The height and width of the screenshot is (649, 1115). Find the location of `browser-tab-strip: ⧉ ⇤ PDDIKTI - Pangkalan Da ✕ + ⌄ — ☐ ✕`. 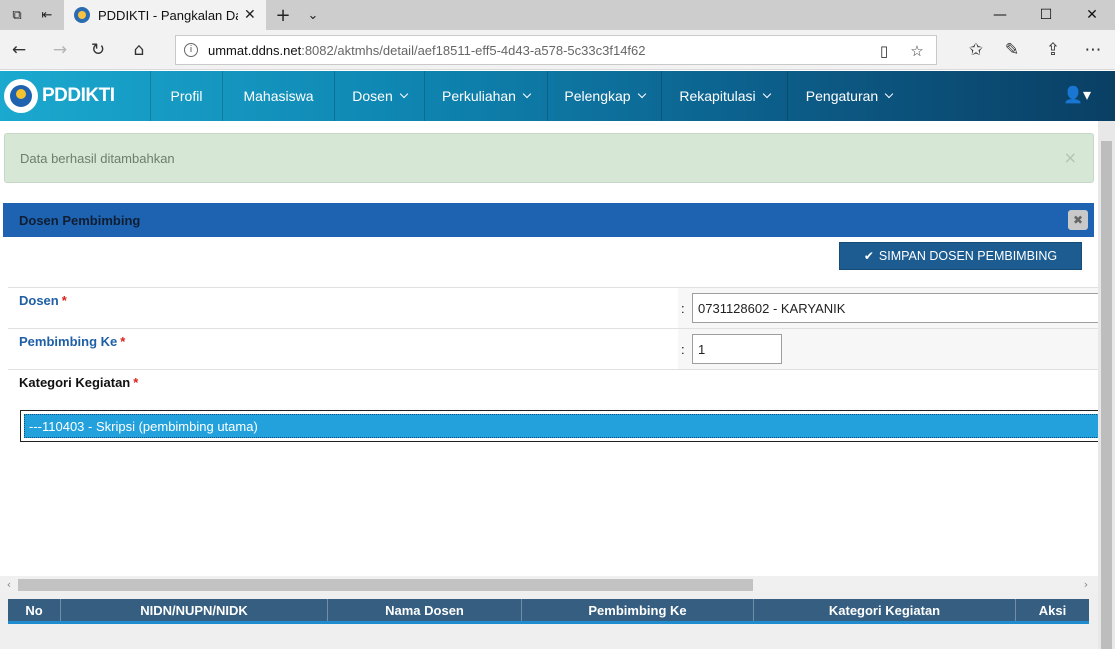

browser-tab-strip: ⧉ ⇤ PDDIKTI - Pangkalan Da ✕ + ⌄ — ☐ ✕ is located at coordinates (557, 15).